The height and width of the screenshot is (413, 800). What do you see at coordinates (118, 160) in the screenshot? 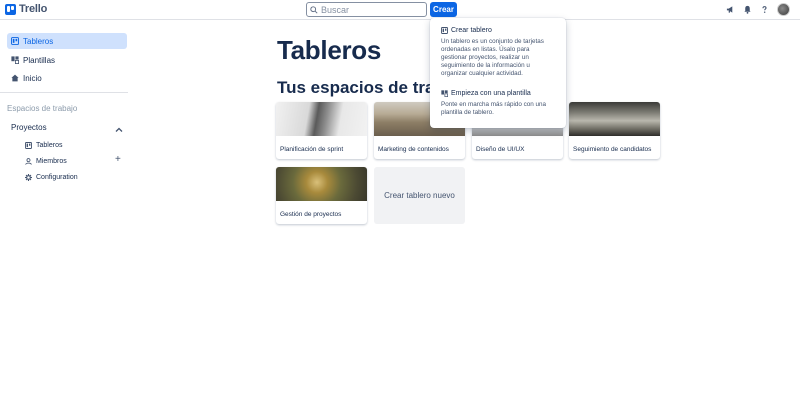
I see `add-member-icon: +` at bounding box center [118, 160].